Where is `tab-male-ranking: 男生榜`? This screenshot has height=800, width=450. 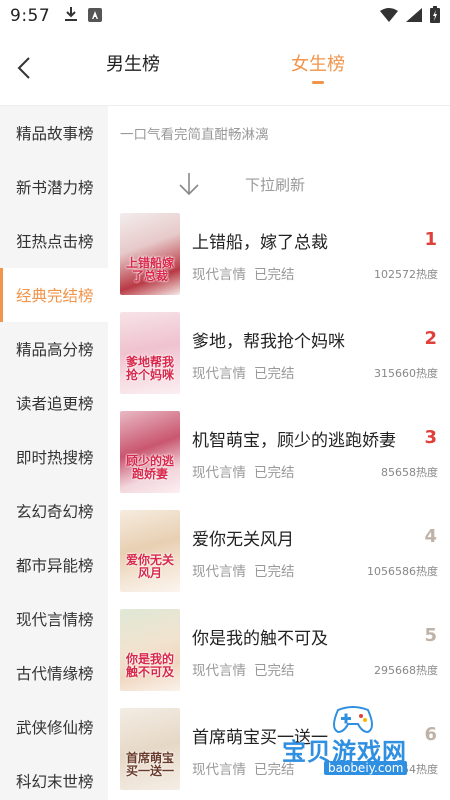
tab-male-ranking: 男生榜 is located at coordinates (133, 63).